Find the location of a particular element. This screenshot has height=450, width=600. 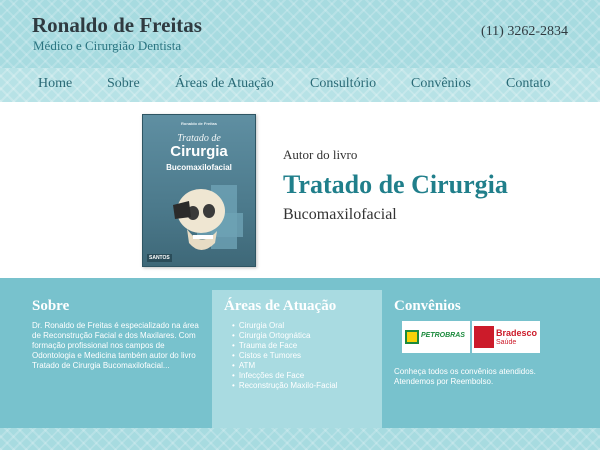

convenios-logos: PETROBRAS Bradesco Saúde is located at coordinates (486, 337).